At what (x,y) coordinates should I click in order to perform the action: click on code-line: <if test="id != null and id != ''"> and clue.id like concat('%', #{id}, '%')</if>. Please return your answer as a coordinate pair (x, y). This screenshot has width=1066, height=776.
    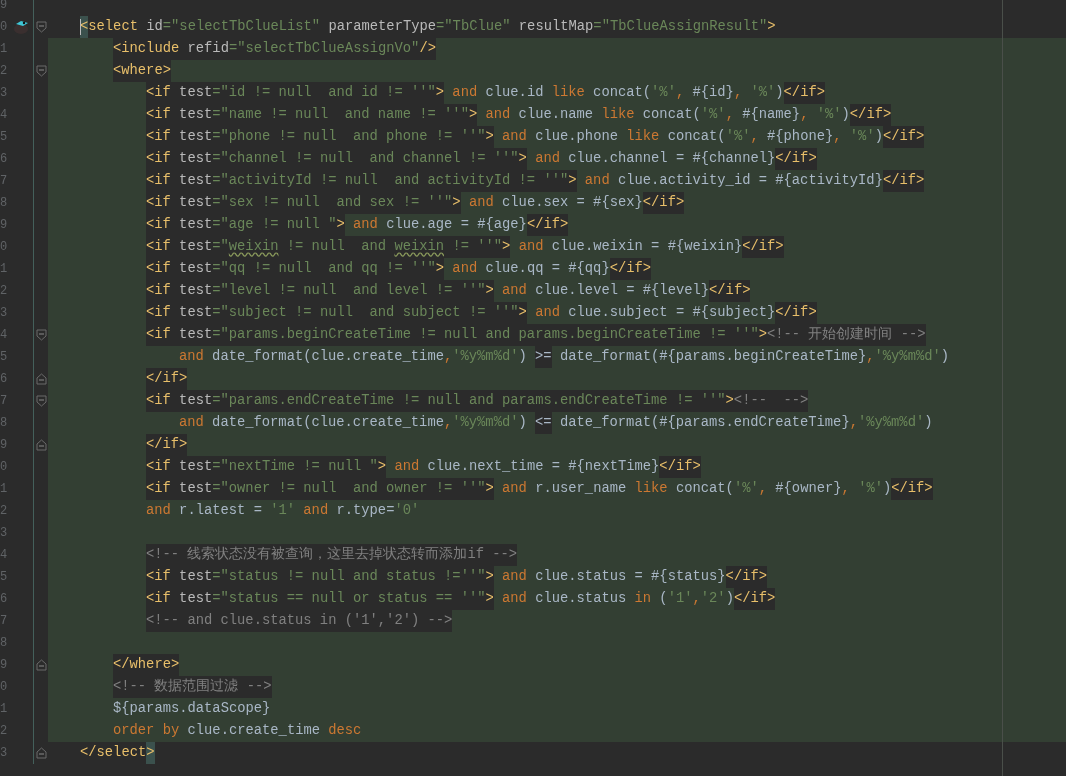
    Looking at the image, I should click on (485, 93).